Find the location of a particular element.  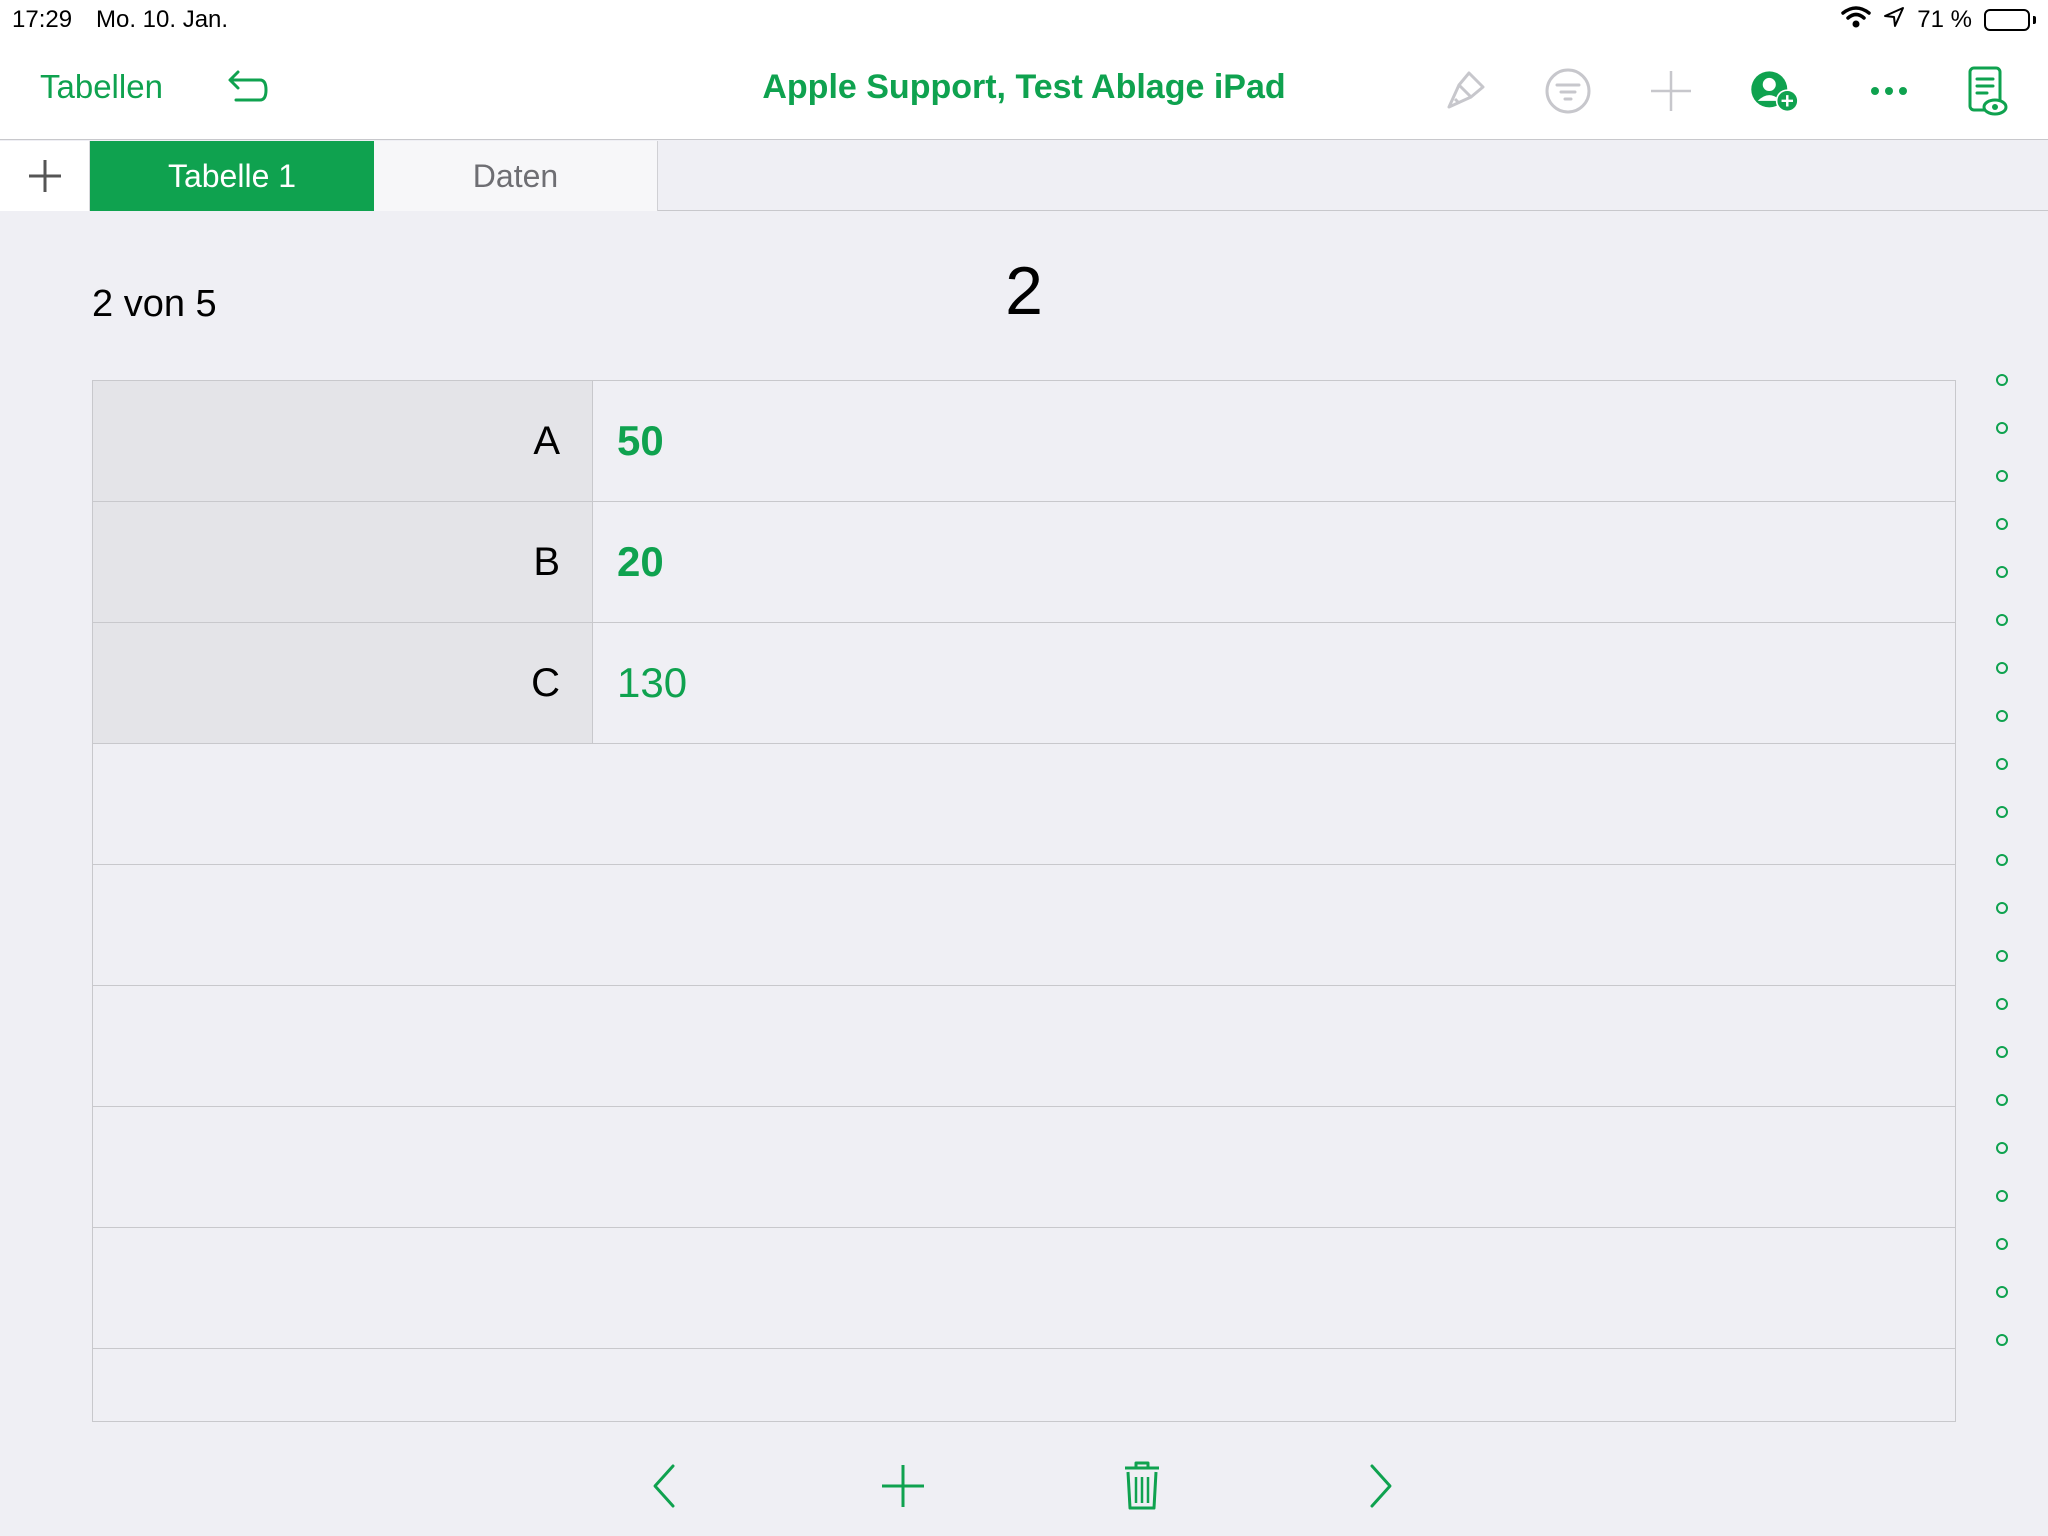

record-title: 2 is located at coordinates (1024, 291).